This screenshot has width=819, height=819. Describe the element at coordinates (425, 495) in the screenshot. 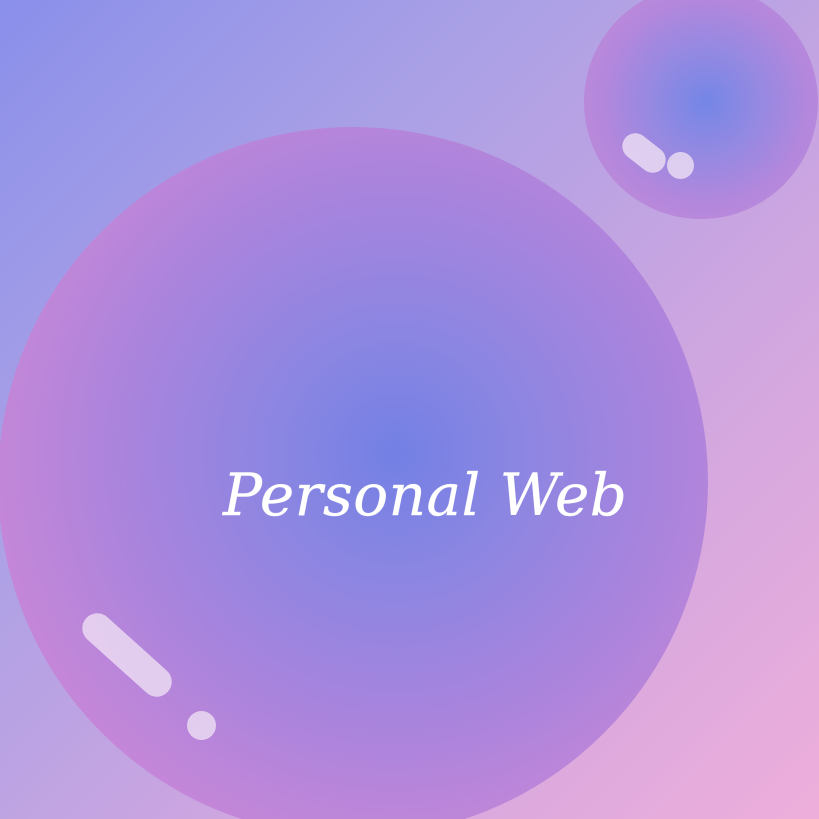

I see `title-text: Personal Web` at that location.